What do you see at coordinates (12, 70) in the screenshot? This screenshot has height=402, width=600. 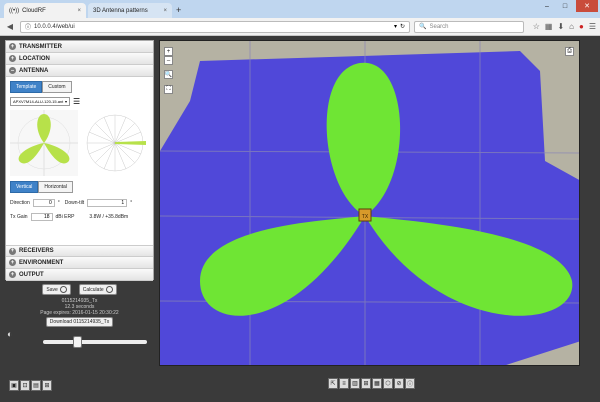 I see `collapse-icon: –` at bounding box center [12, 70].